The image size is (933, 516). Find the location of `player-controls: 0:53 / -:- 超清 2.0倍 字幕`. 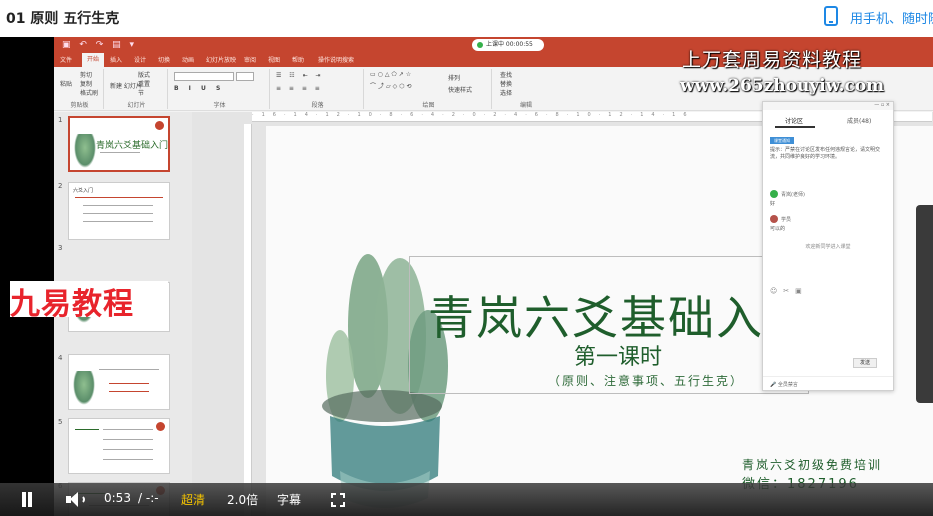

player-controls: 0:53 / -:- 超清 2.0倍 字幕 is located at coordinates (466, 499).